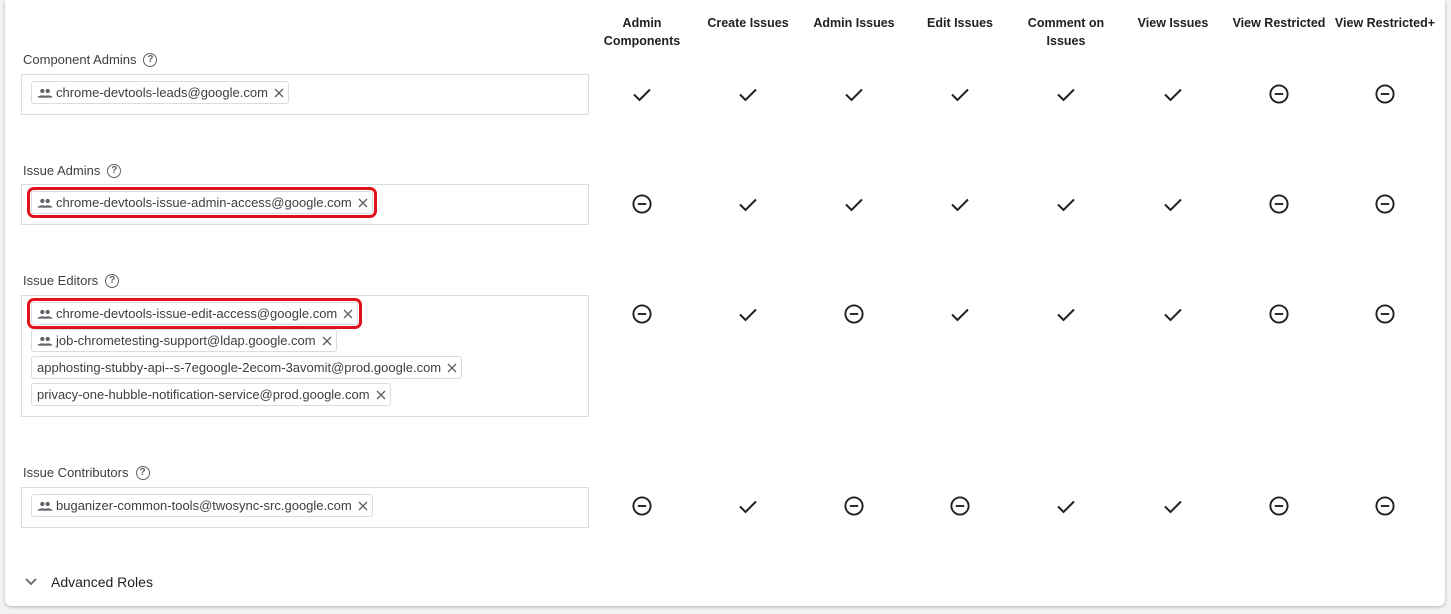 The image size is (1451, 614). What do you see at coordinates (1385, 23) in the screenshot?
I see `column-header: View Restricted+` at bounding box center [1385, 23].